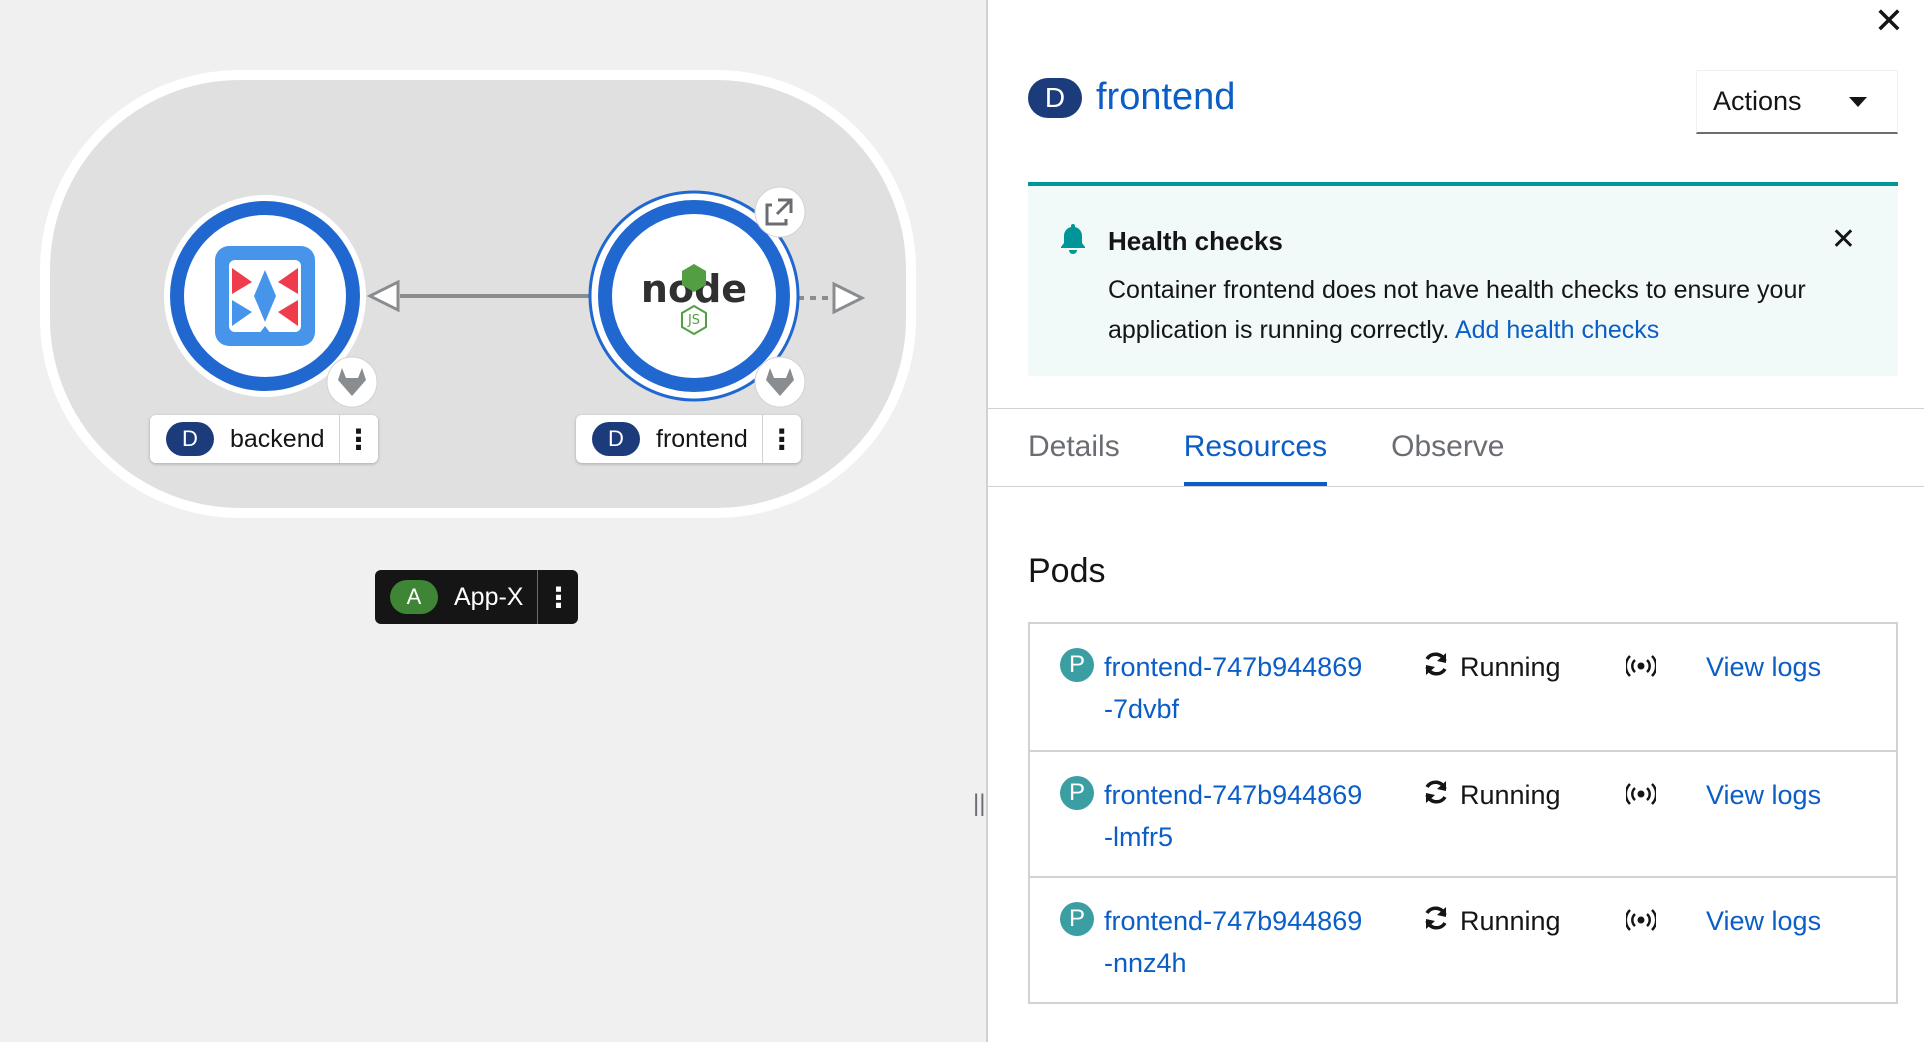 This screenshot has height=1042, width=1924. I want to click on node-name: frontend, so click(702, 438).